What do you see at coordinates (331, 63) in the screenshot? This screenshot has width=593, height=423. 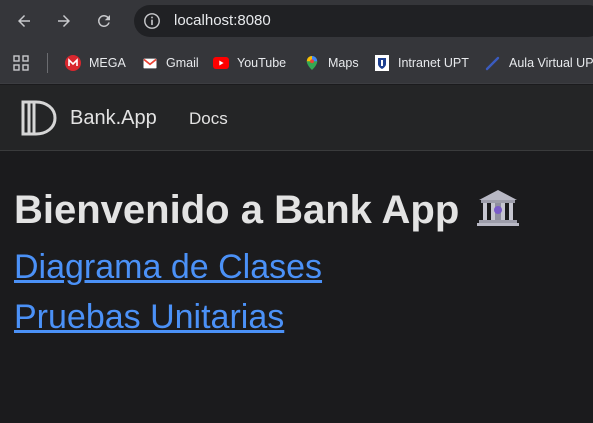 I see `bookmark-maps: Maps` at bounding box center [331, 63].